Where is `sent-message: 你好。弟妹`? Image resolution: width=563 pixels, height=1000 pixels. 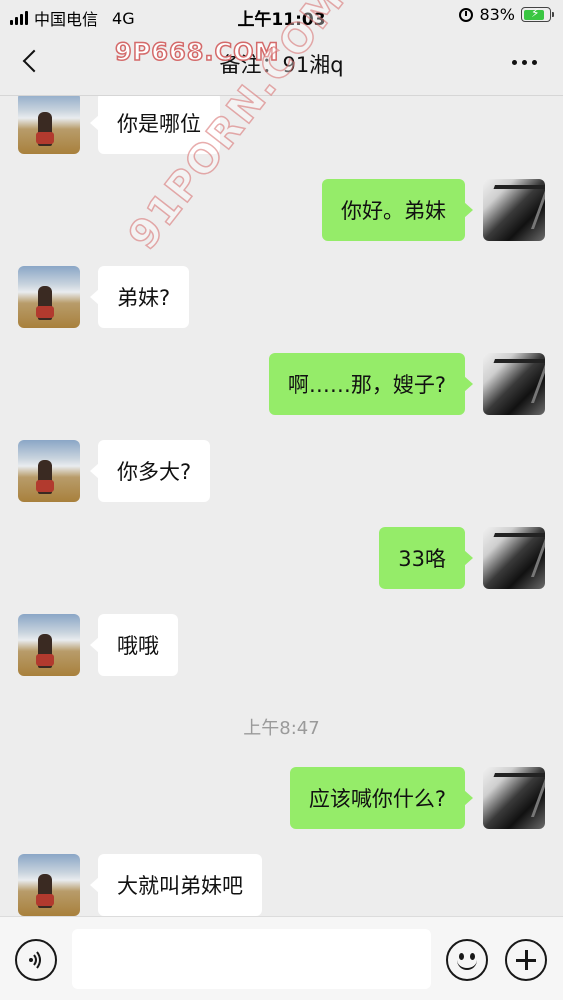
sent-message: 你好。弟妹 is located at coordinates (397, 210).